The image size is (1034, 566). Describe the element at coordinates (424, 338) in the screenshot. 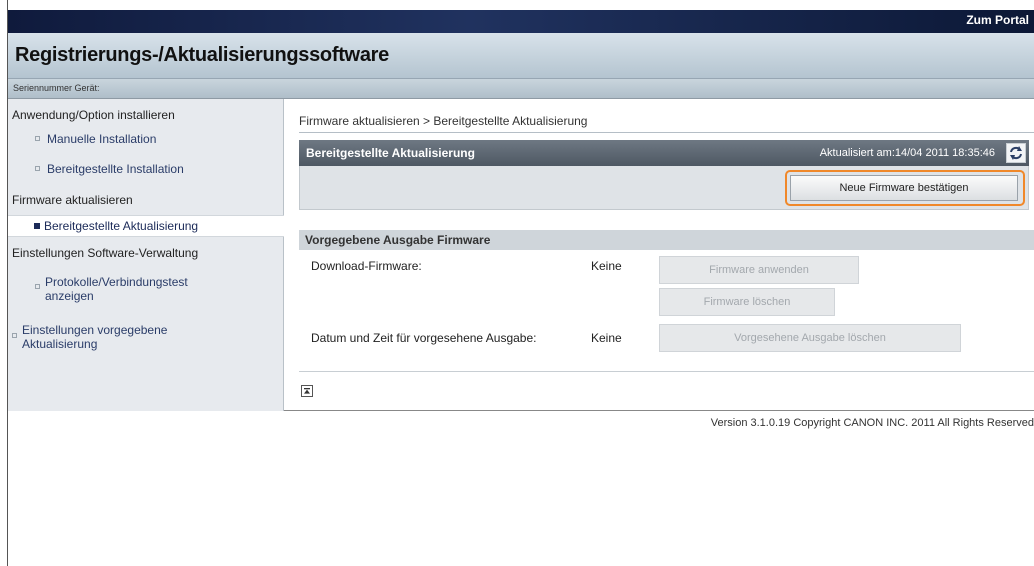

I see `scheduled-output-label: Datum und Zeit für vorgesehene Ausgabe:` at that location.